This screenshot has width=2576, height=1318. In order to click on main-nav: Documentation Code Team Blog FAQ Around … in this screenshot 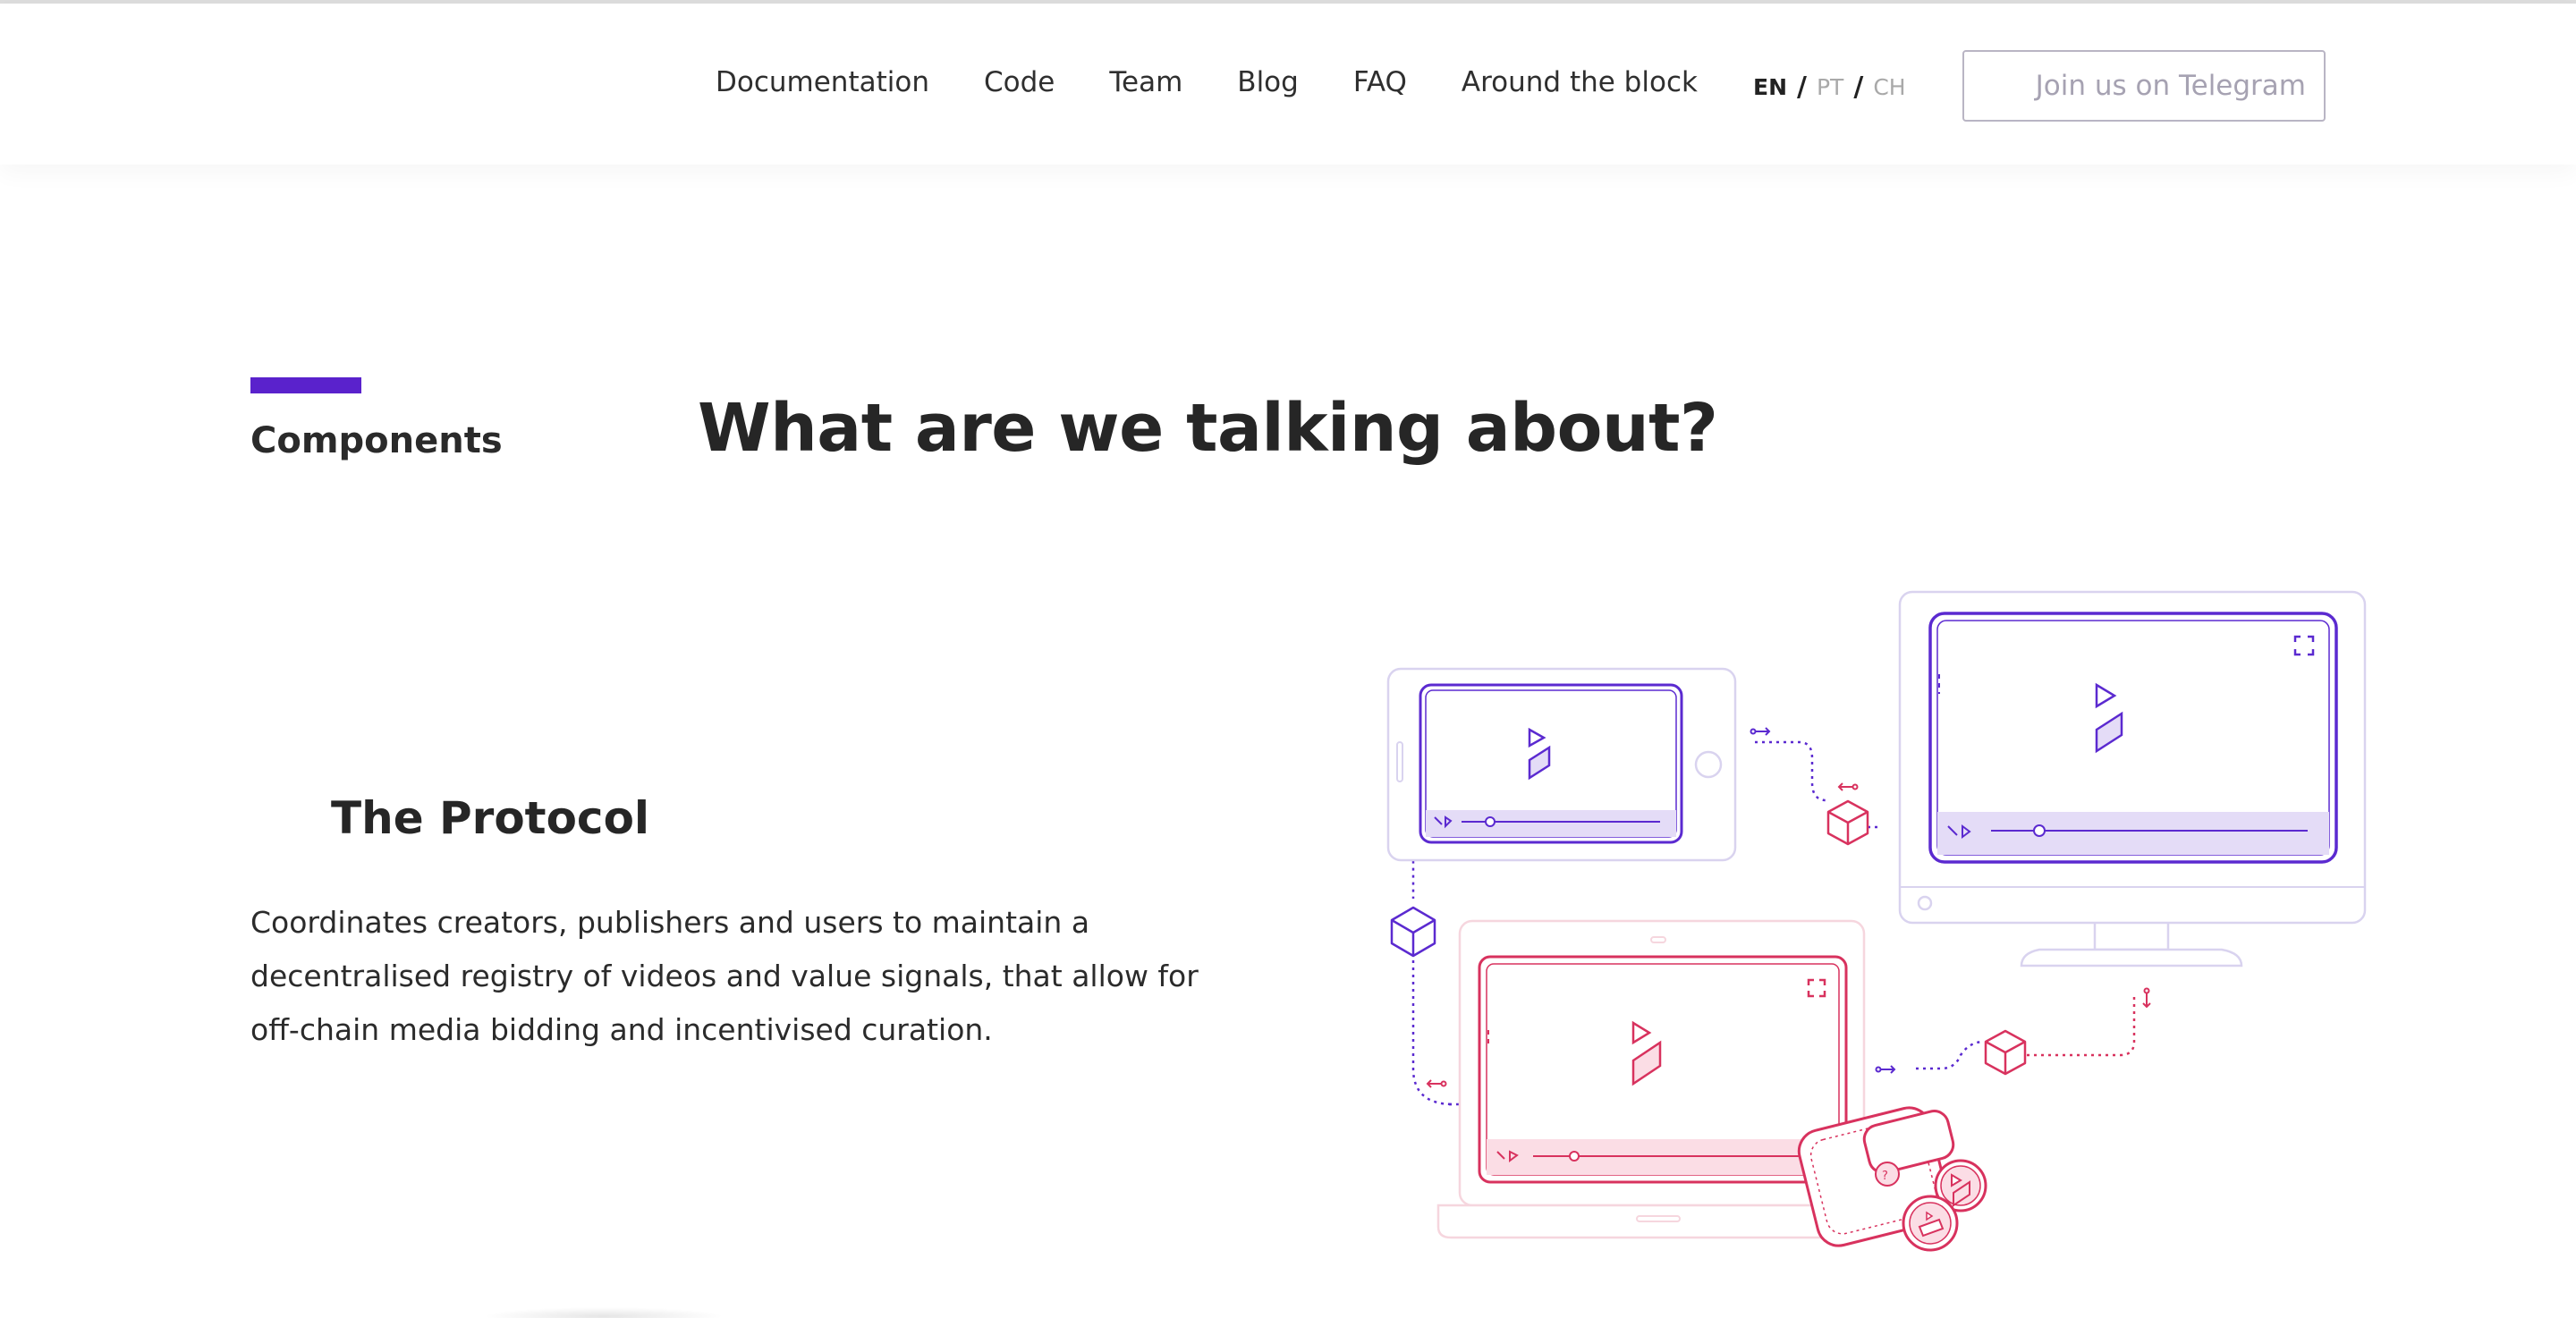, I will do `click(1234, 82)`.